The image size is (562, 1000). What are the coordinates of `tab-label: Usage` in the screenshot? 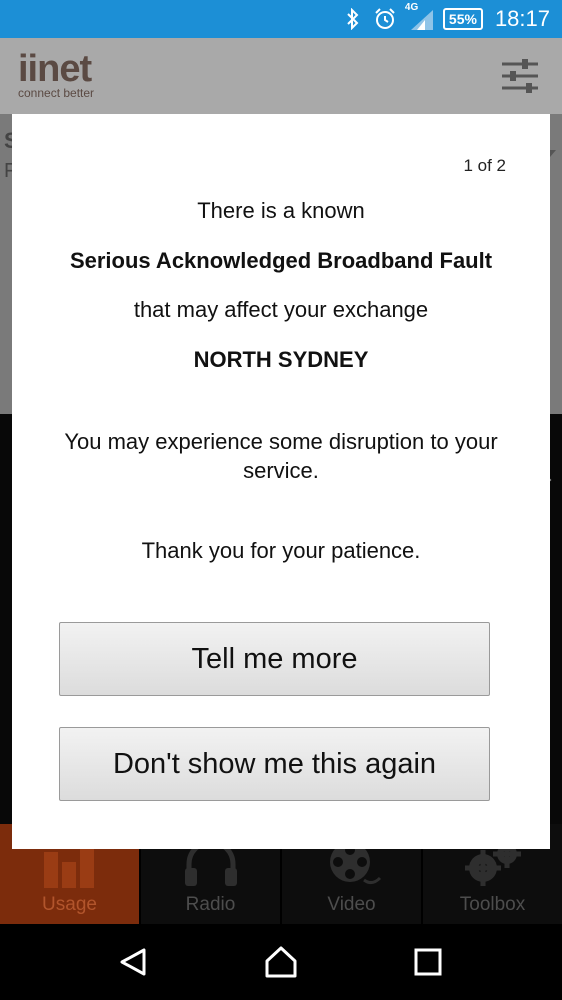 It's located at (69, 904).